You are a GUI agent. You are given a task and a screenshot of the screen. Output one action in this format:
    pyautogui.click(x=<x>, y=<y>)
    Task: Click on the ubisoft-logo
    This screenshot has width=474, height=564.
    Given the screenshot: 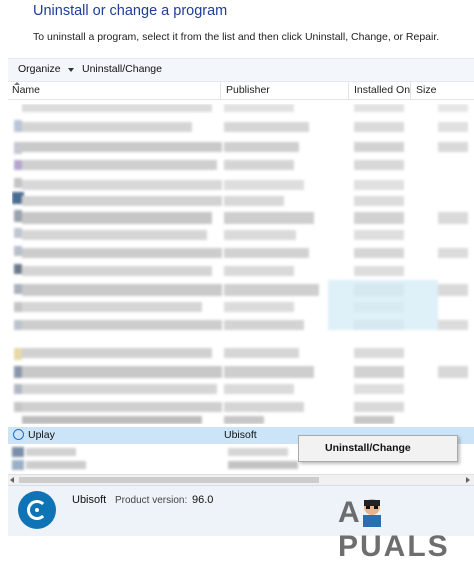 What is the action you would take?
    pyautogui.click(x=37, y=510)
    